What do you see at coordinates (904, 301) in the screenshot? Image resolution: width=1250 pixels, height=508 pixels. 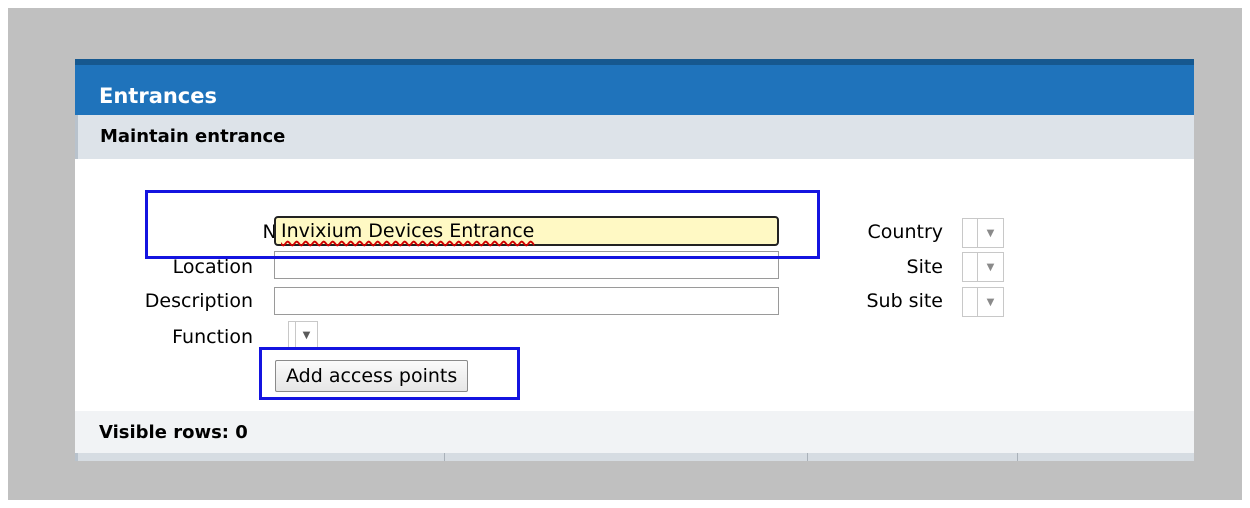 I see `sub-site-label: Sub site` at bounding box center [904, 301].